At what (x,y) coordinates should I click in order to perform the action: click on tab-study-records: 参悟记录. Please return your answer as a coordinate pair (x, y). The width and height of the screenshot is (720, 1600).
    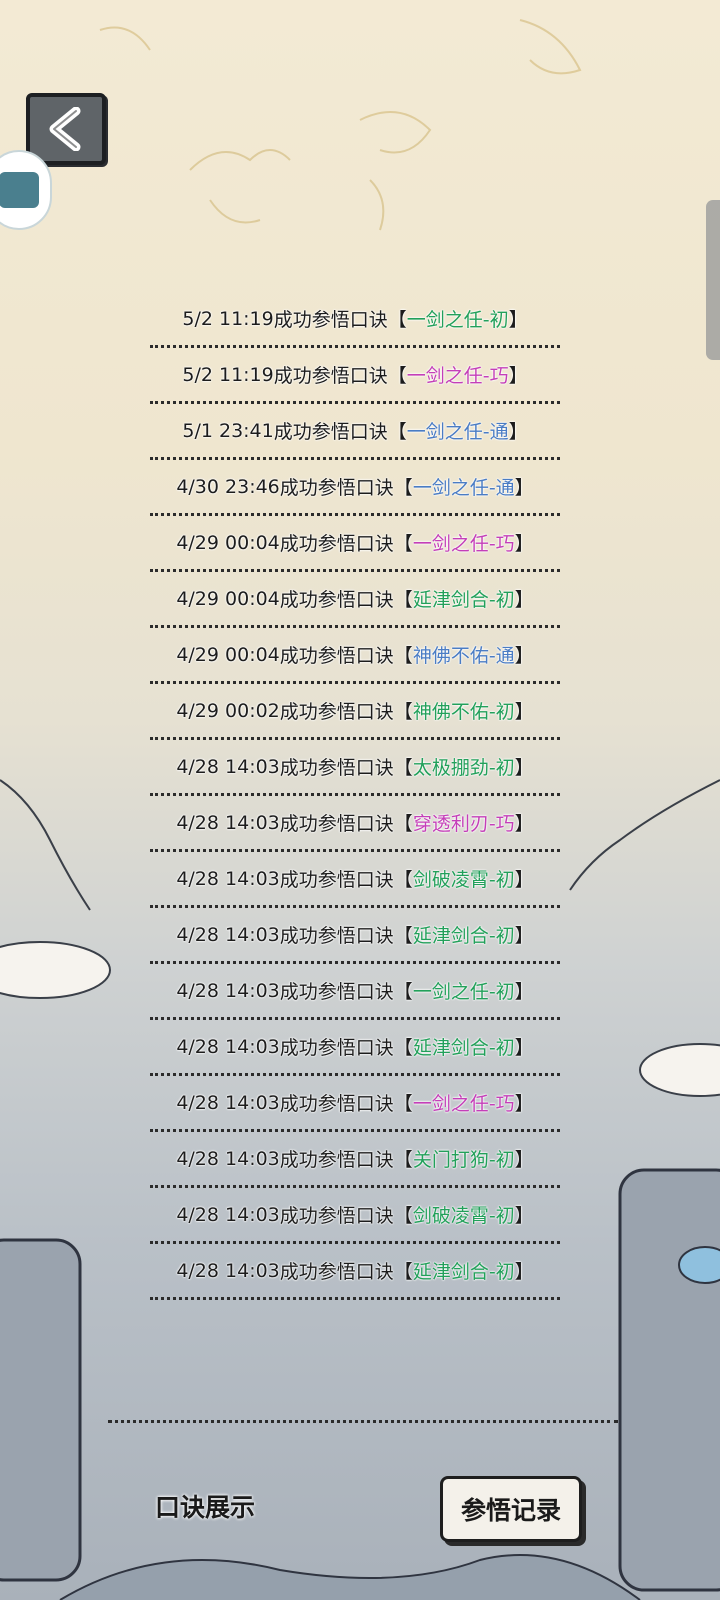
    Looking at the image, I should click on (511, 1509).